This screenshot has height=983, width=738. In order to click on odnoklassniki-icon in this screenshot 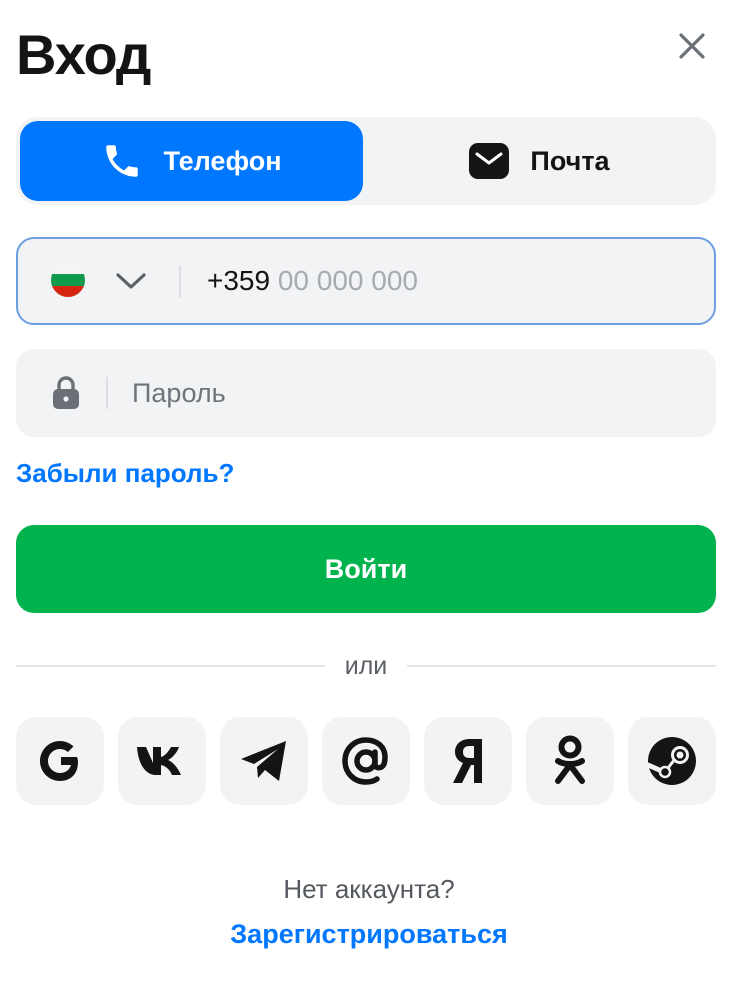, I will do `click(570, 759)`.